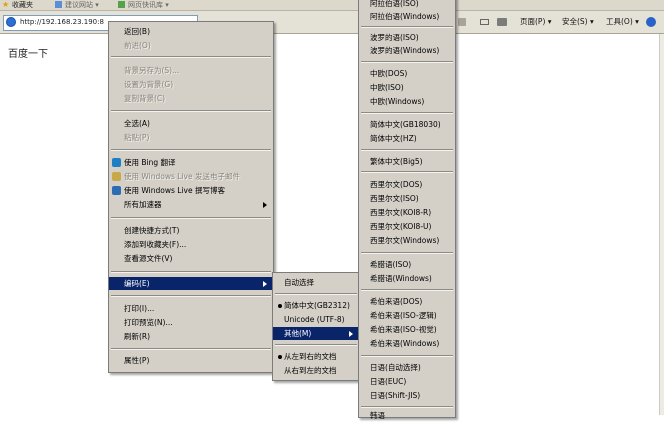 This screenshot has width=664, height=422. I want to click on enc-greek-iso: 希腊语(ISO), so click(407, 264).